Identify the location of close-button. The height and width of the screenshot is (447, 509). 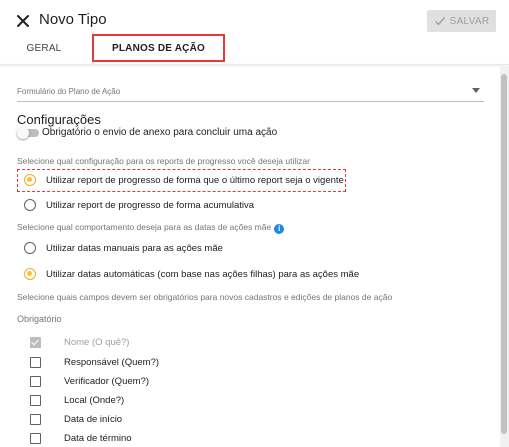
(23, 21).